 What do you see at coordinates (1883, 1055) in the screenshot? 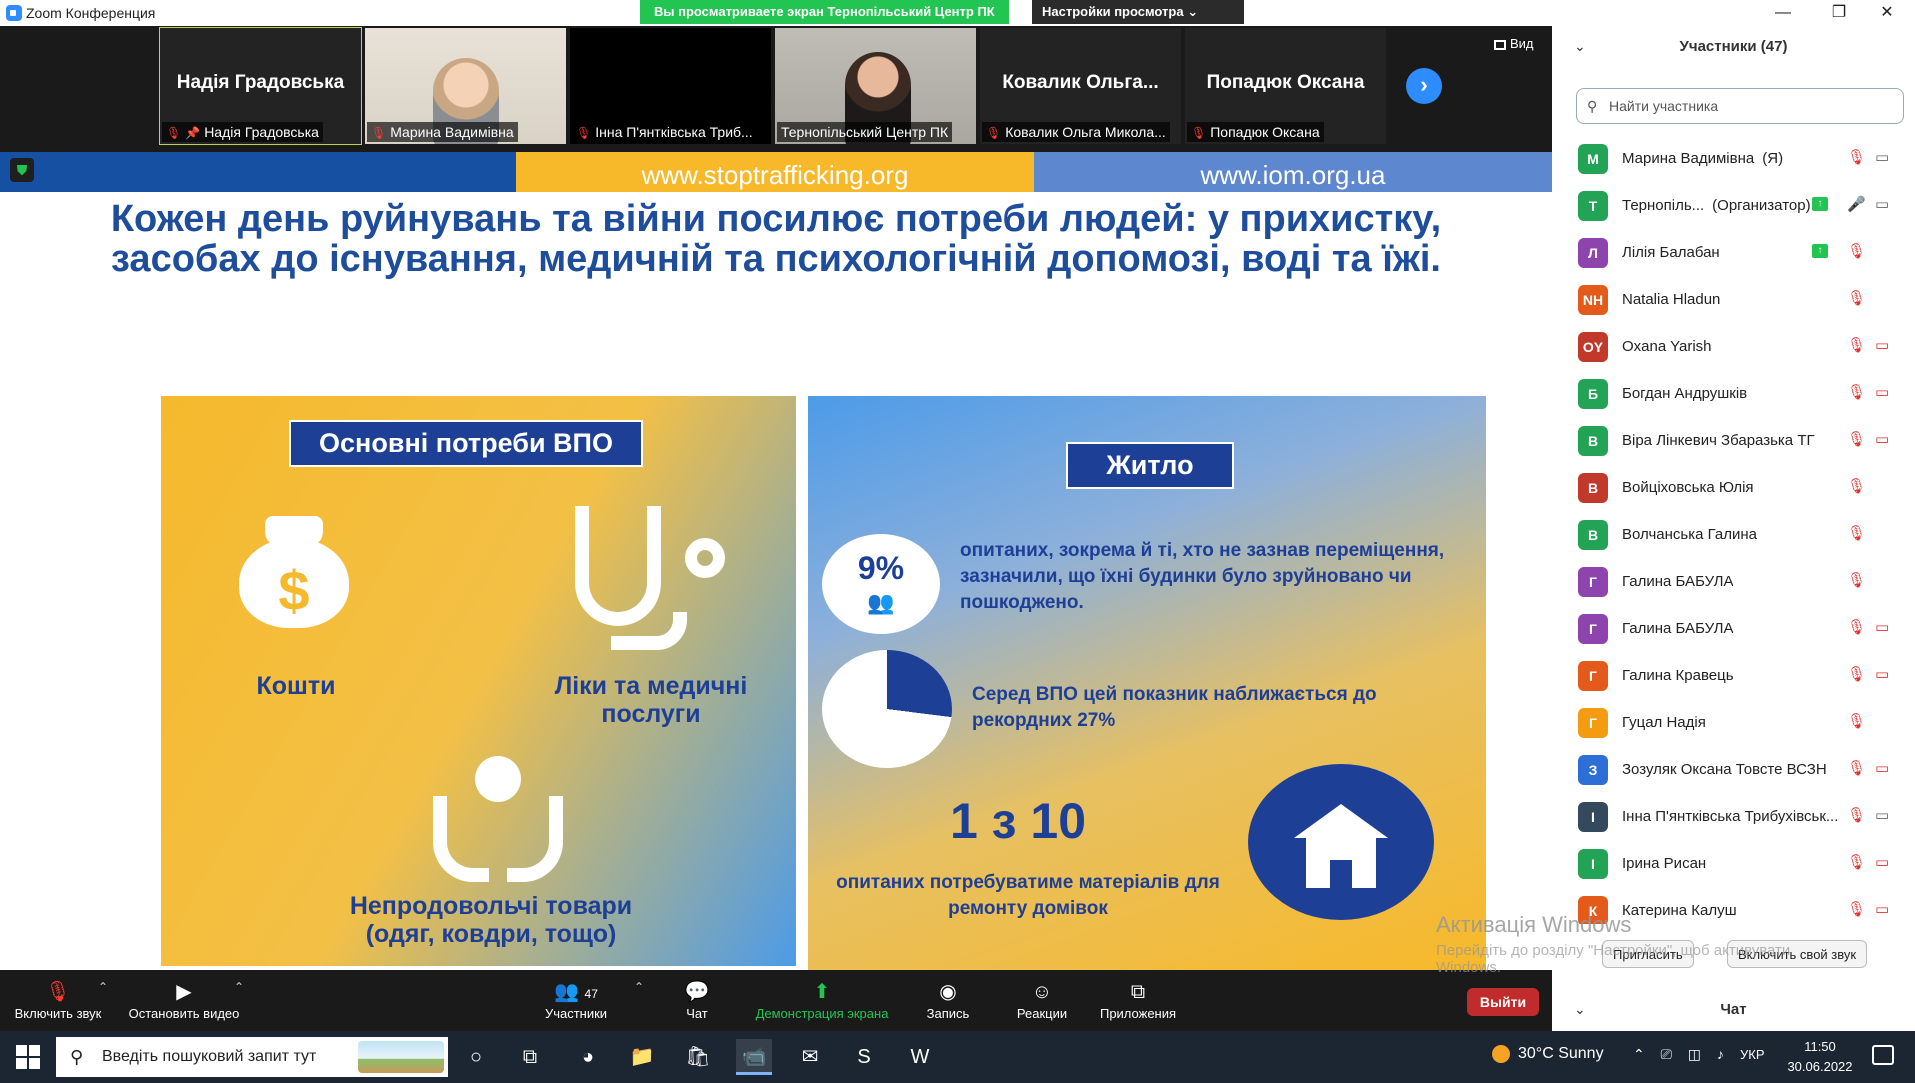
I see `notifications-icon` at bounding box center [1883, 1055].